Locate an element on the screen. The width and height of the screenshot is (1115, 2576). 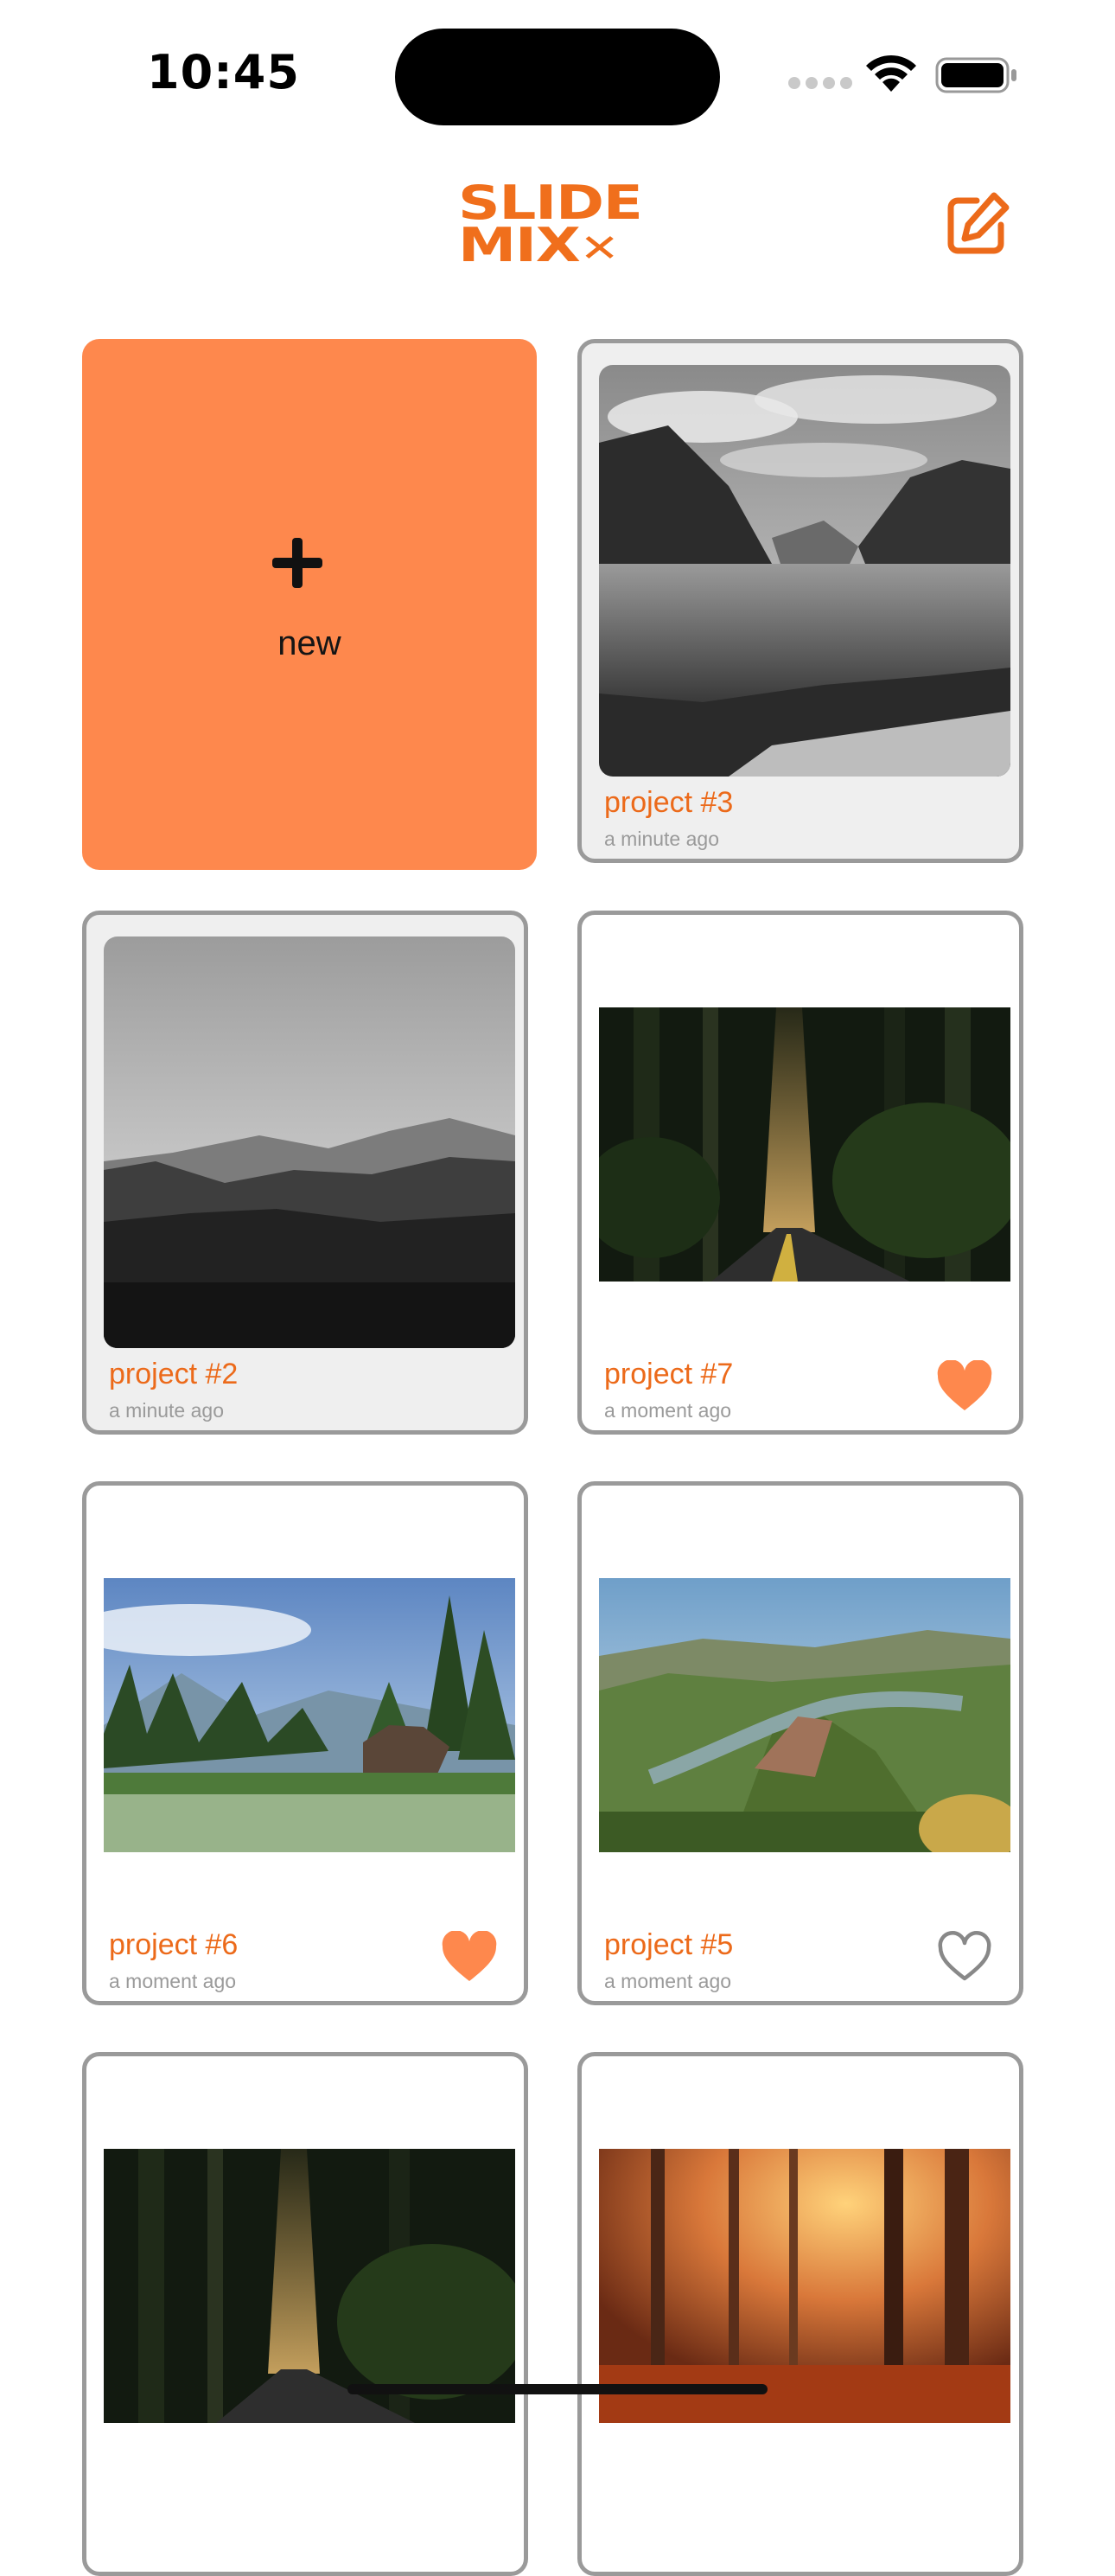
logo-line-2-text: MIX is located at coordinates (519, 245).